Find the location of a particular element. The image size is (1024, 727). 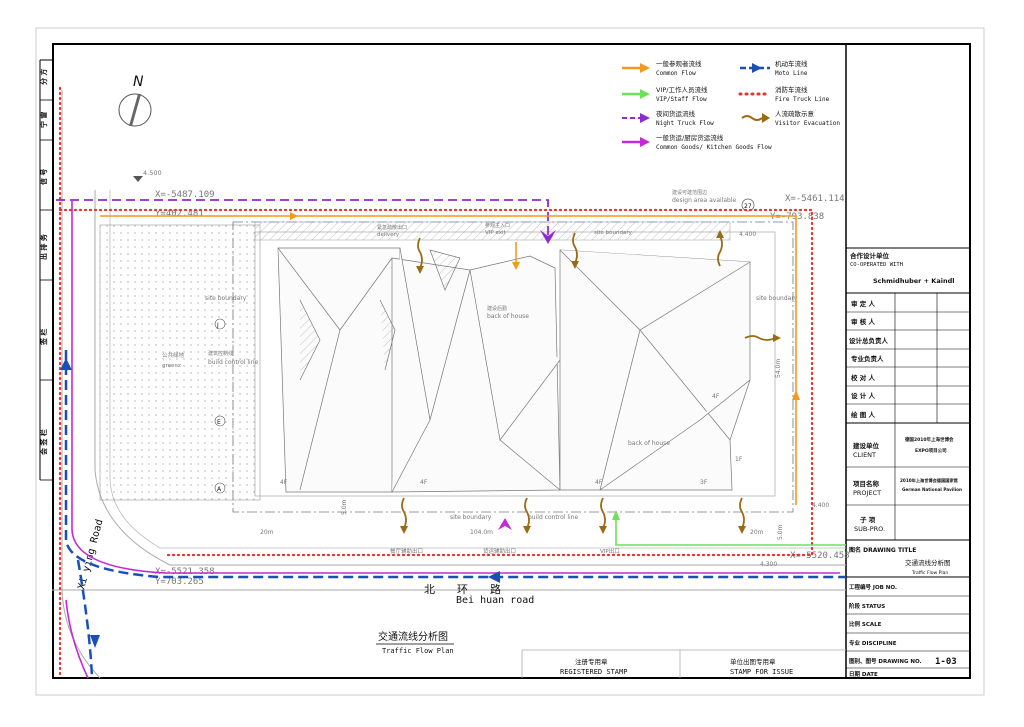

road-bottom-en: Bei huan road is located at coordinates (495, 600).